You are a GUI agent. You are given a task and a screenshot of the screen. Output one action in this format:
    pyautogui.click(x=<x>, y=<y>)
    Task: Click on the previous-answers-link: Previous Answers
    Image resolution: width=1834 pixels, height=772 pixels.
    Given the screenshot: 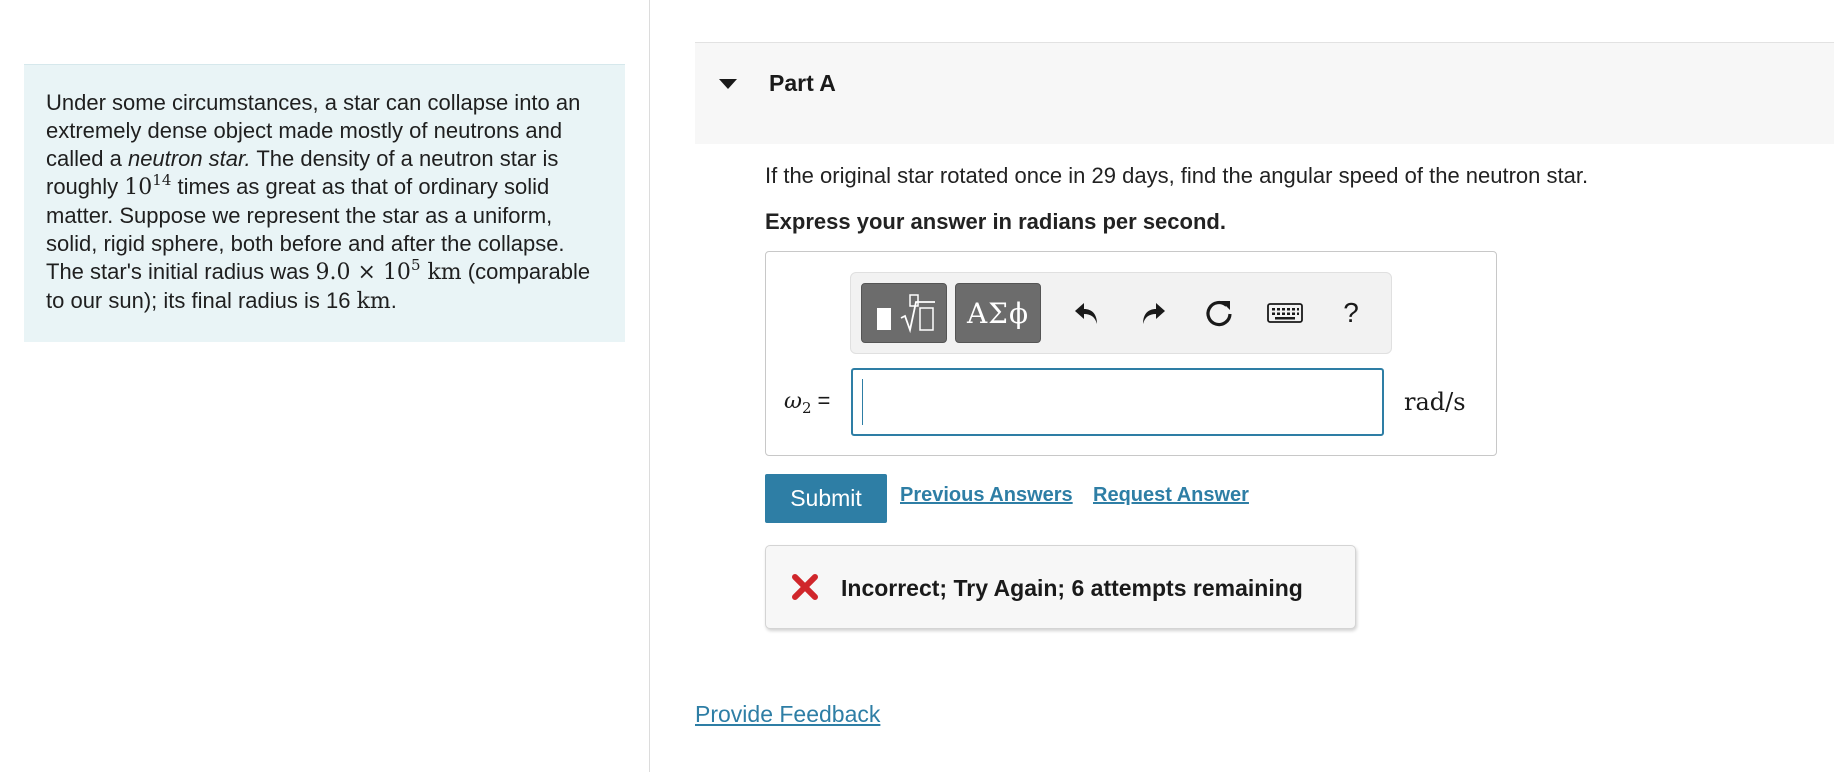 What is the action you would take?
    pyautogui.click(x=986, y=495)
    